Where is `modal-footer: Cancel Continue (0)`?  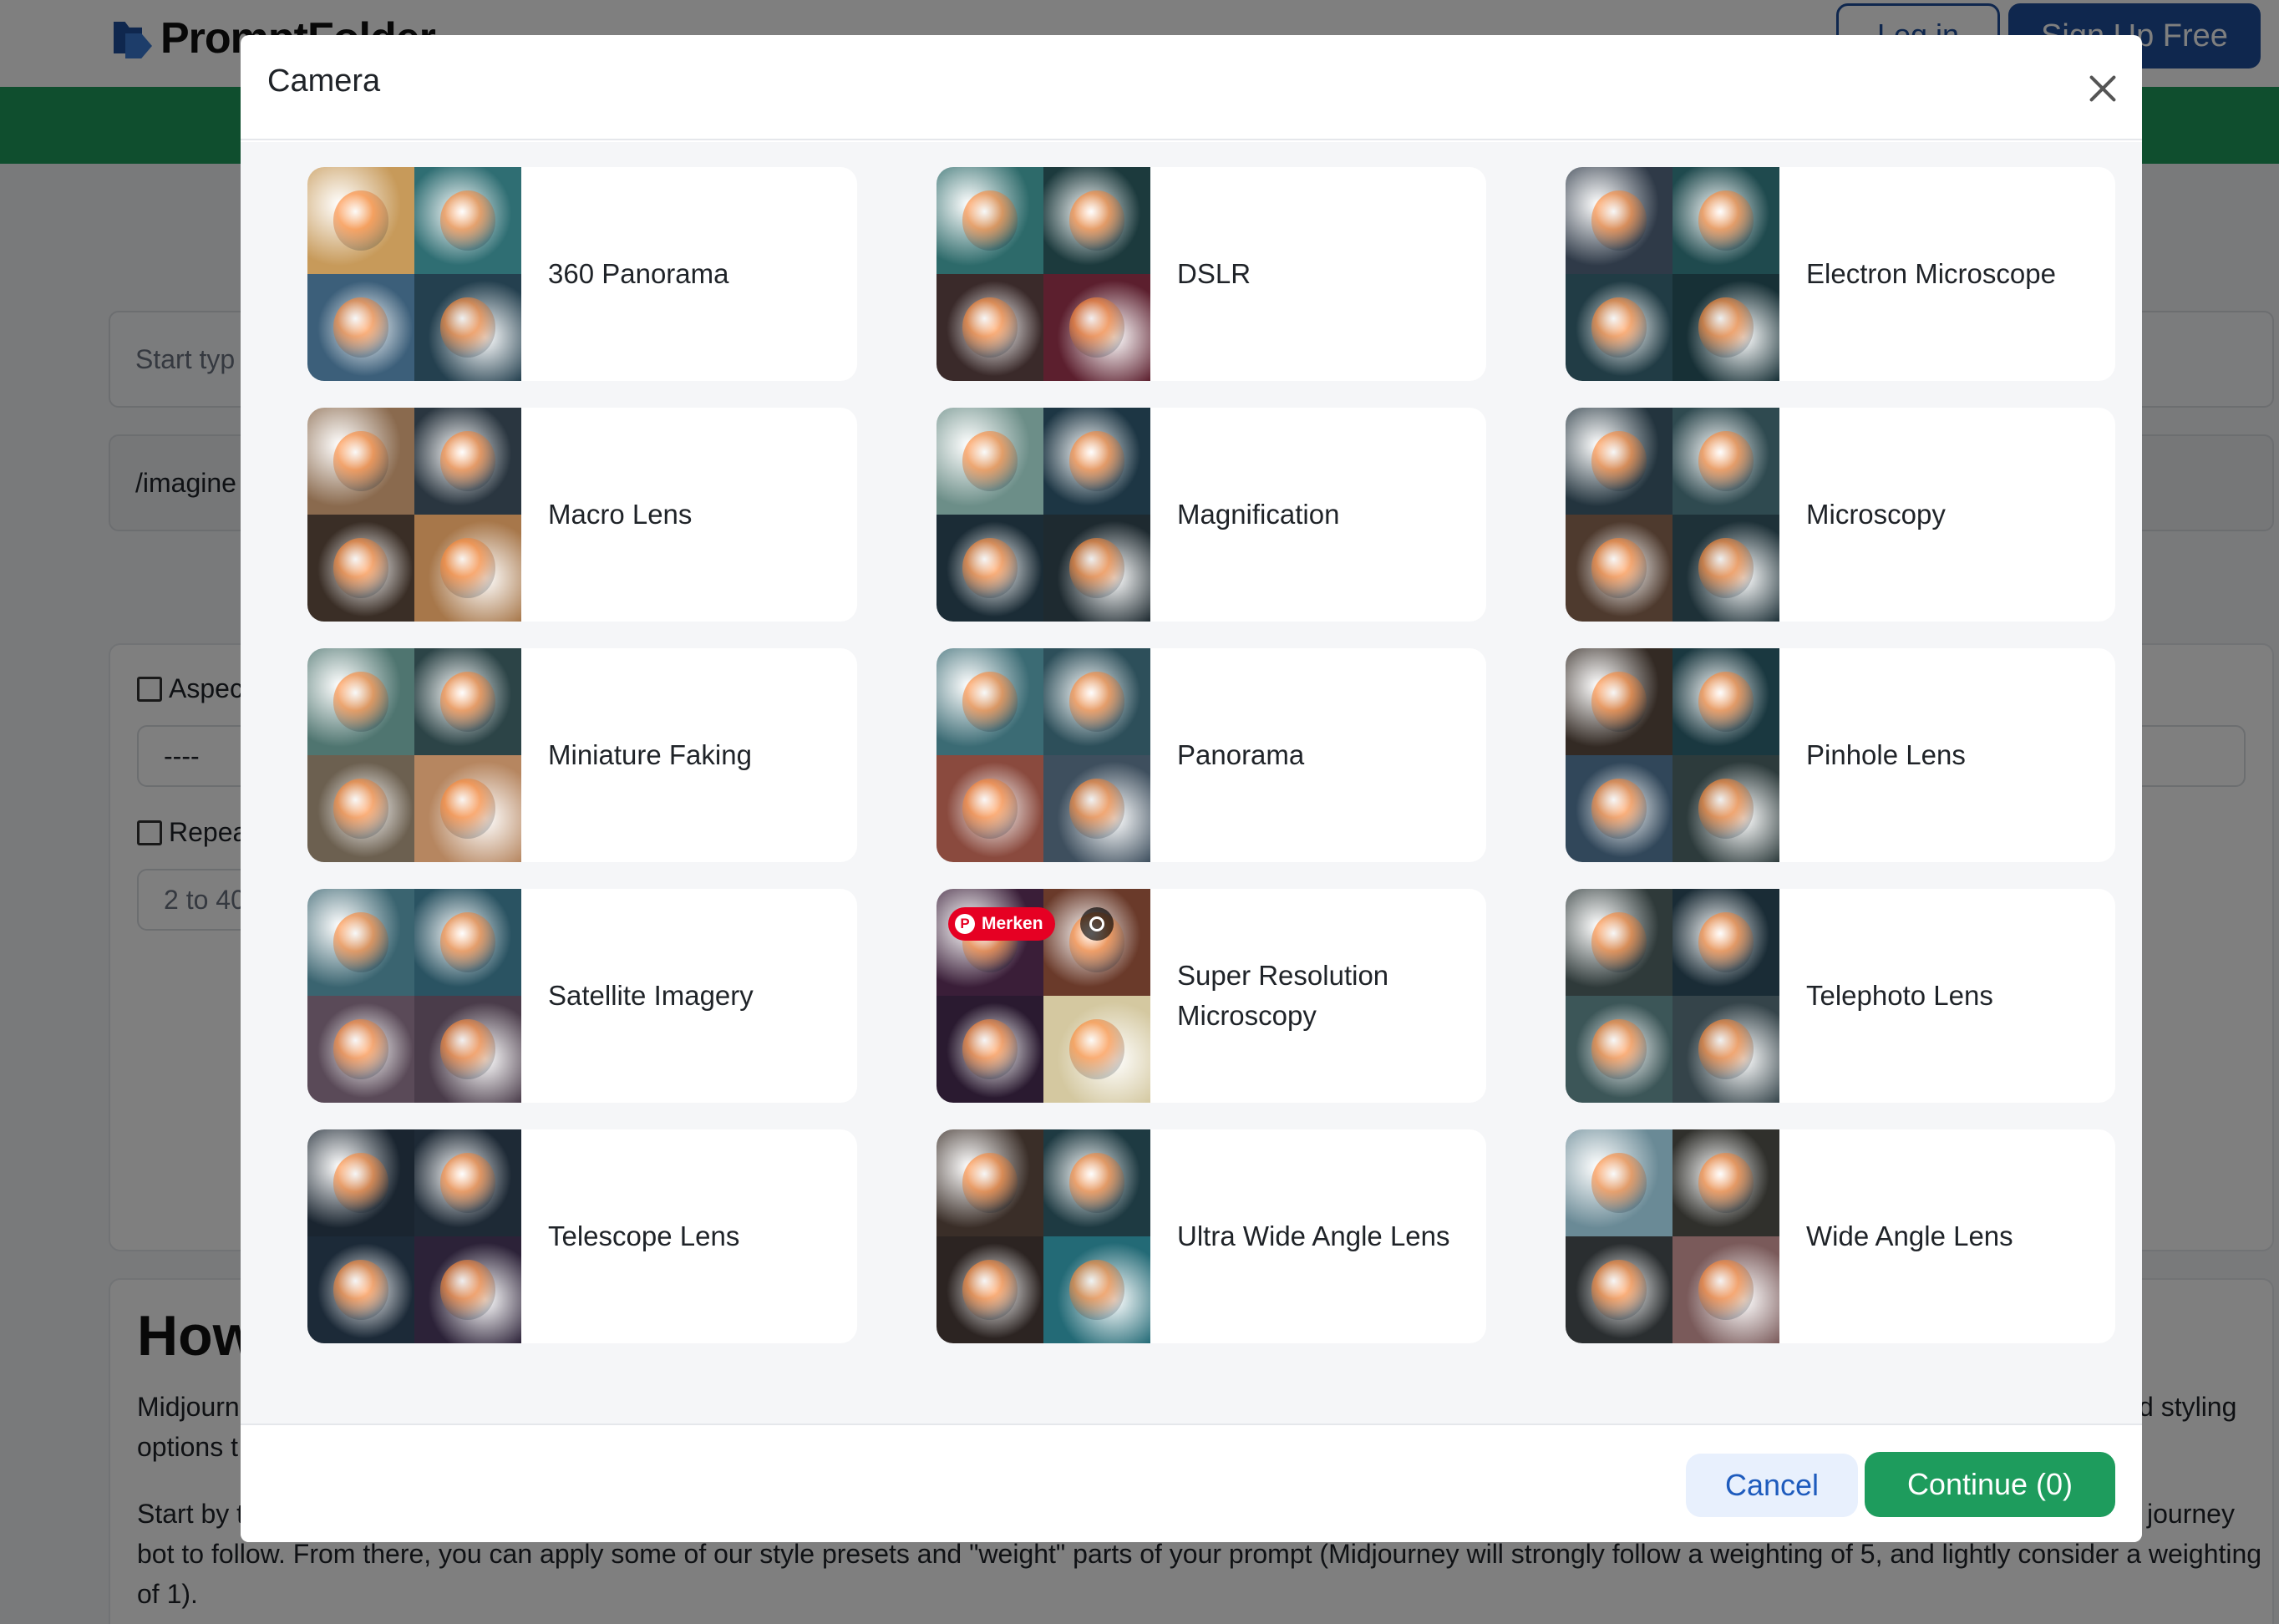
modal-footer: Cancel Continue (0) is located at coordinates (1191, 1483).